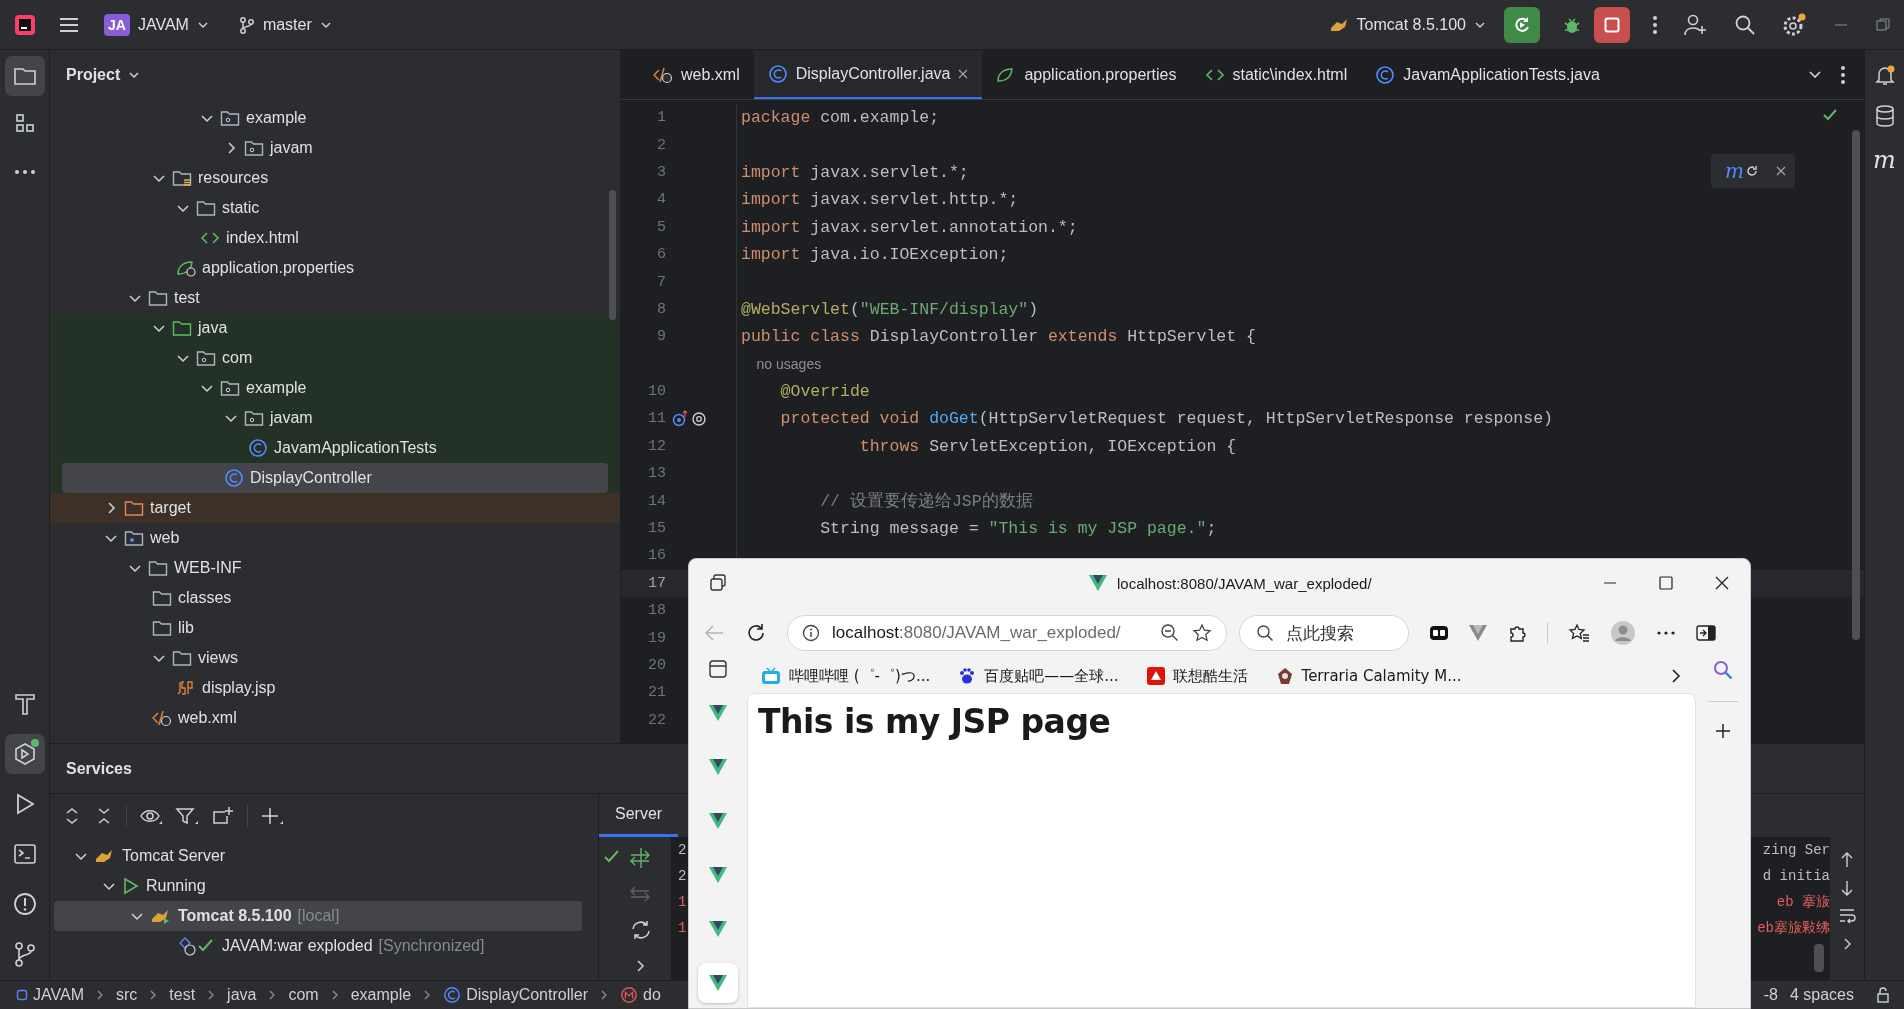 Image resolution: width=1904 pixels, height=1009 pixels. What do you see at coordinates (156, 24) in the screenshot?
I see `project-switcher: JA JAVAM` at bounding box center [156, 24].